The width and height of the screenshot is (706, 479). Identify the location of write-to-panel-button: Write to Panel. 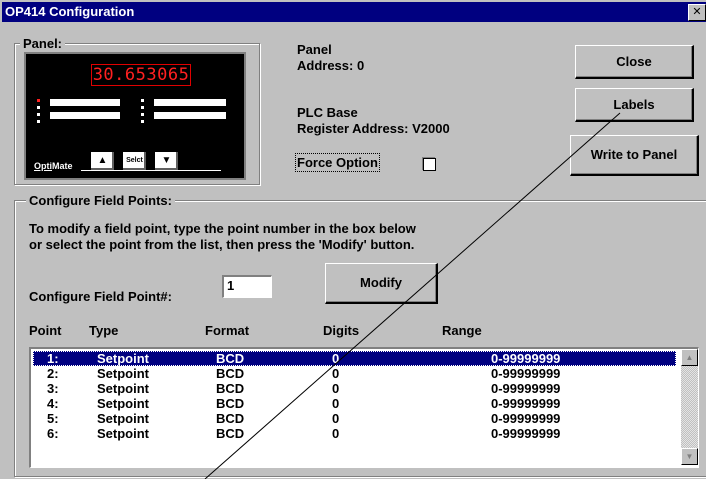
(634, 155).